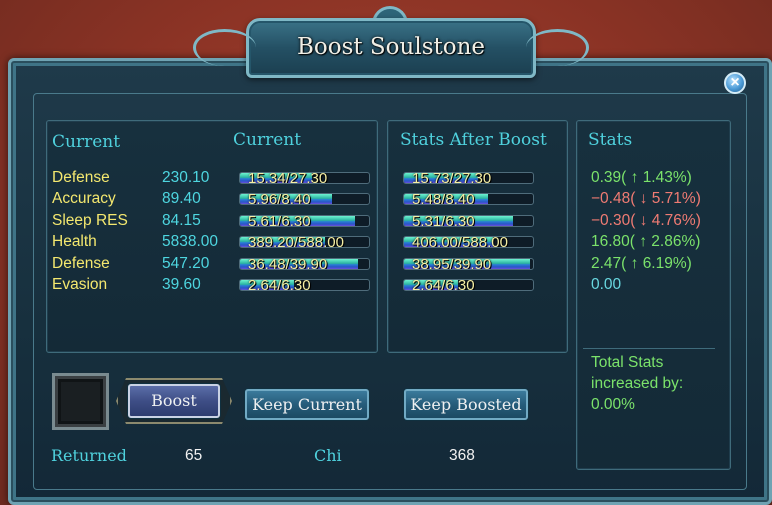  What do you see at coordinates (181, 284) in the screenshot?
I see `stat-value: 39.60` at bounding box center [181, 284].